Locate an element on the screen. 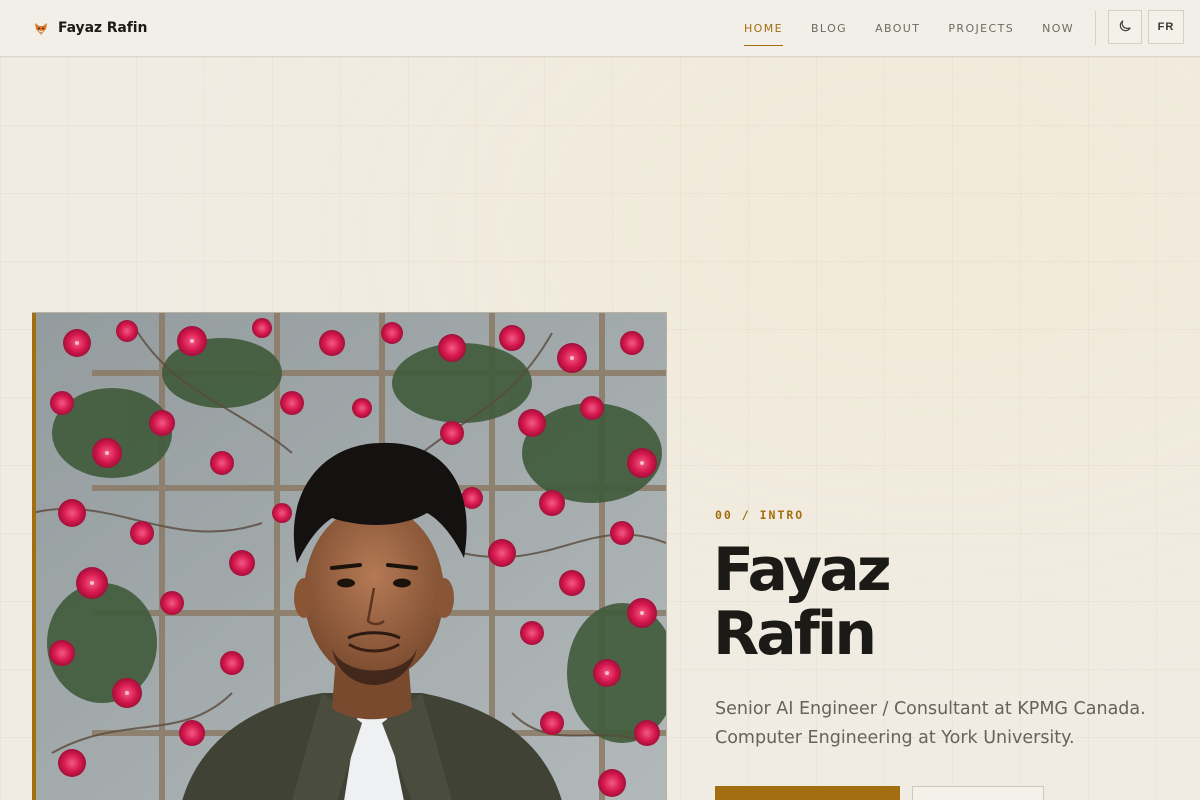 The height and width of the screenshot is (800, 1200). primary-cta-button is located at coordinates (807, 793).